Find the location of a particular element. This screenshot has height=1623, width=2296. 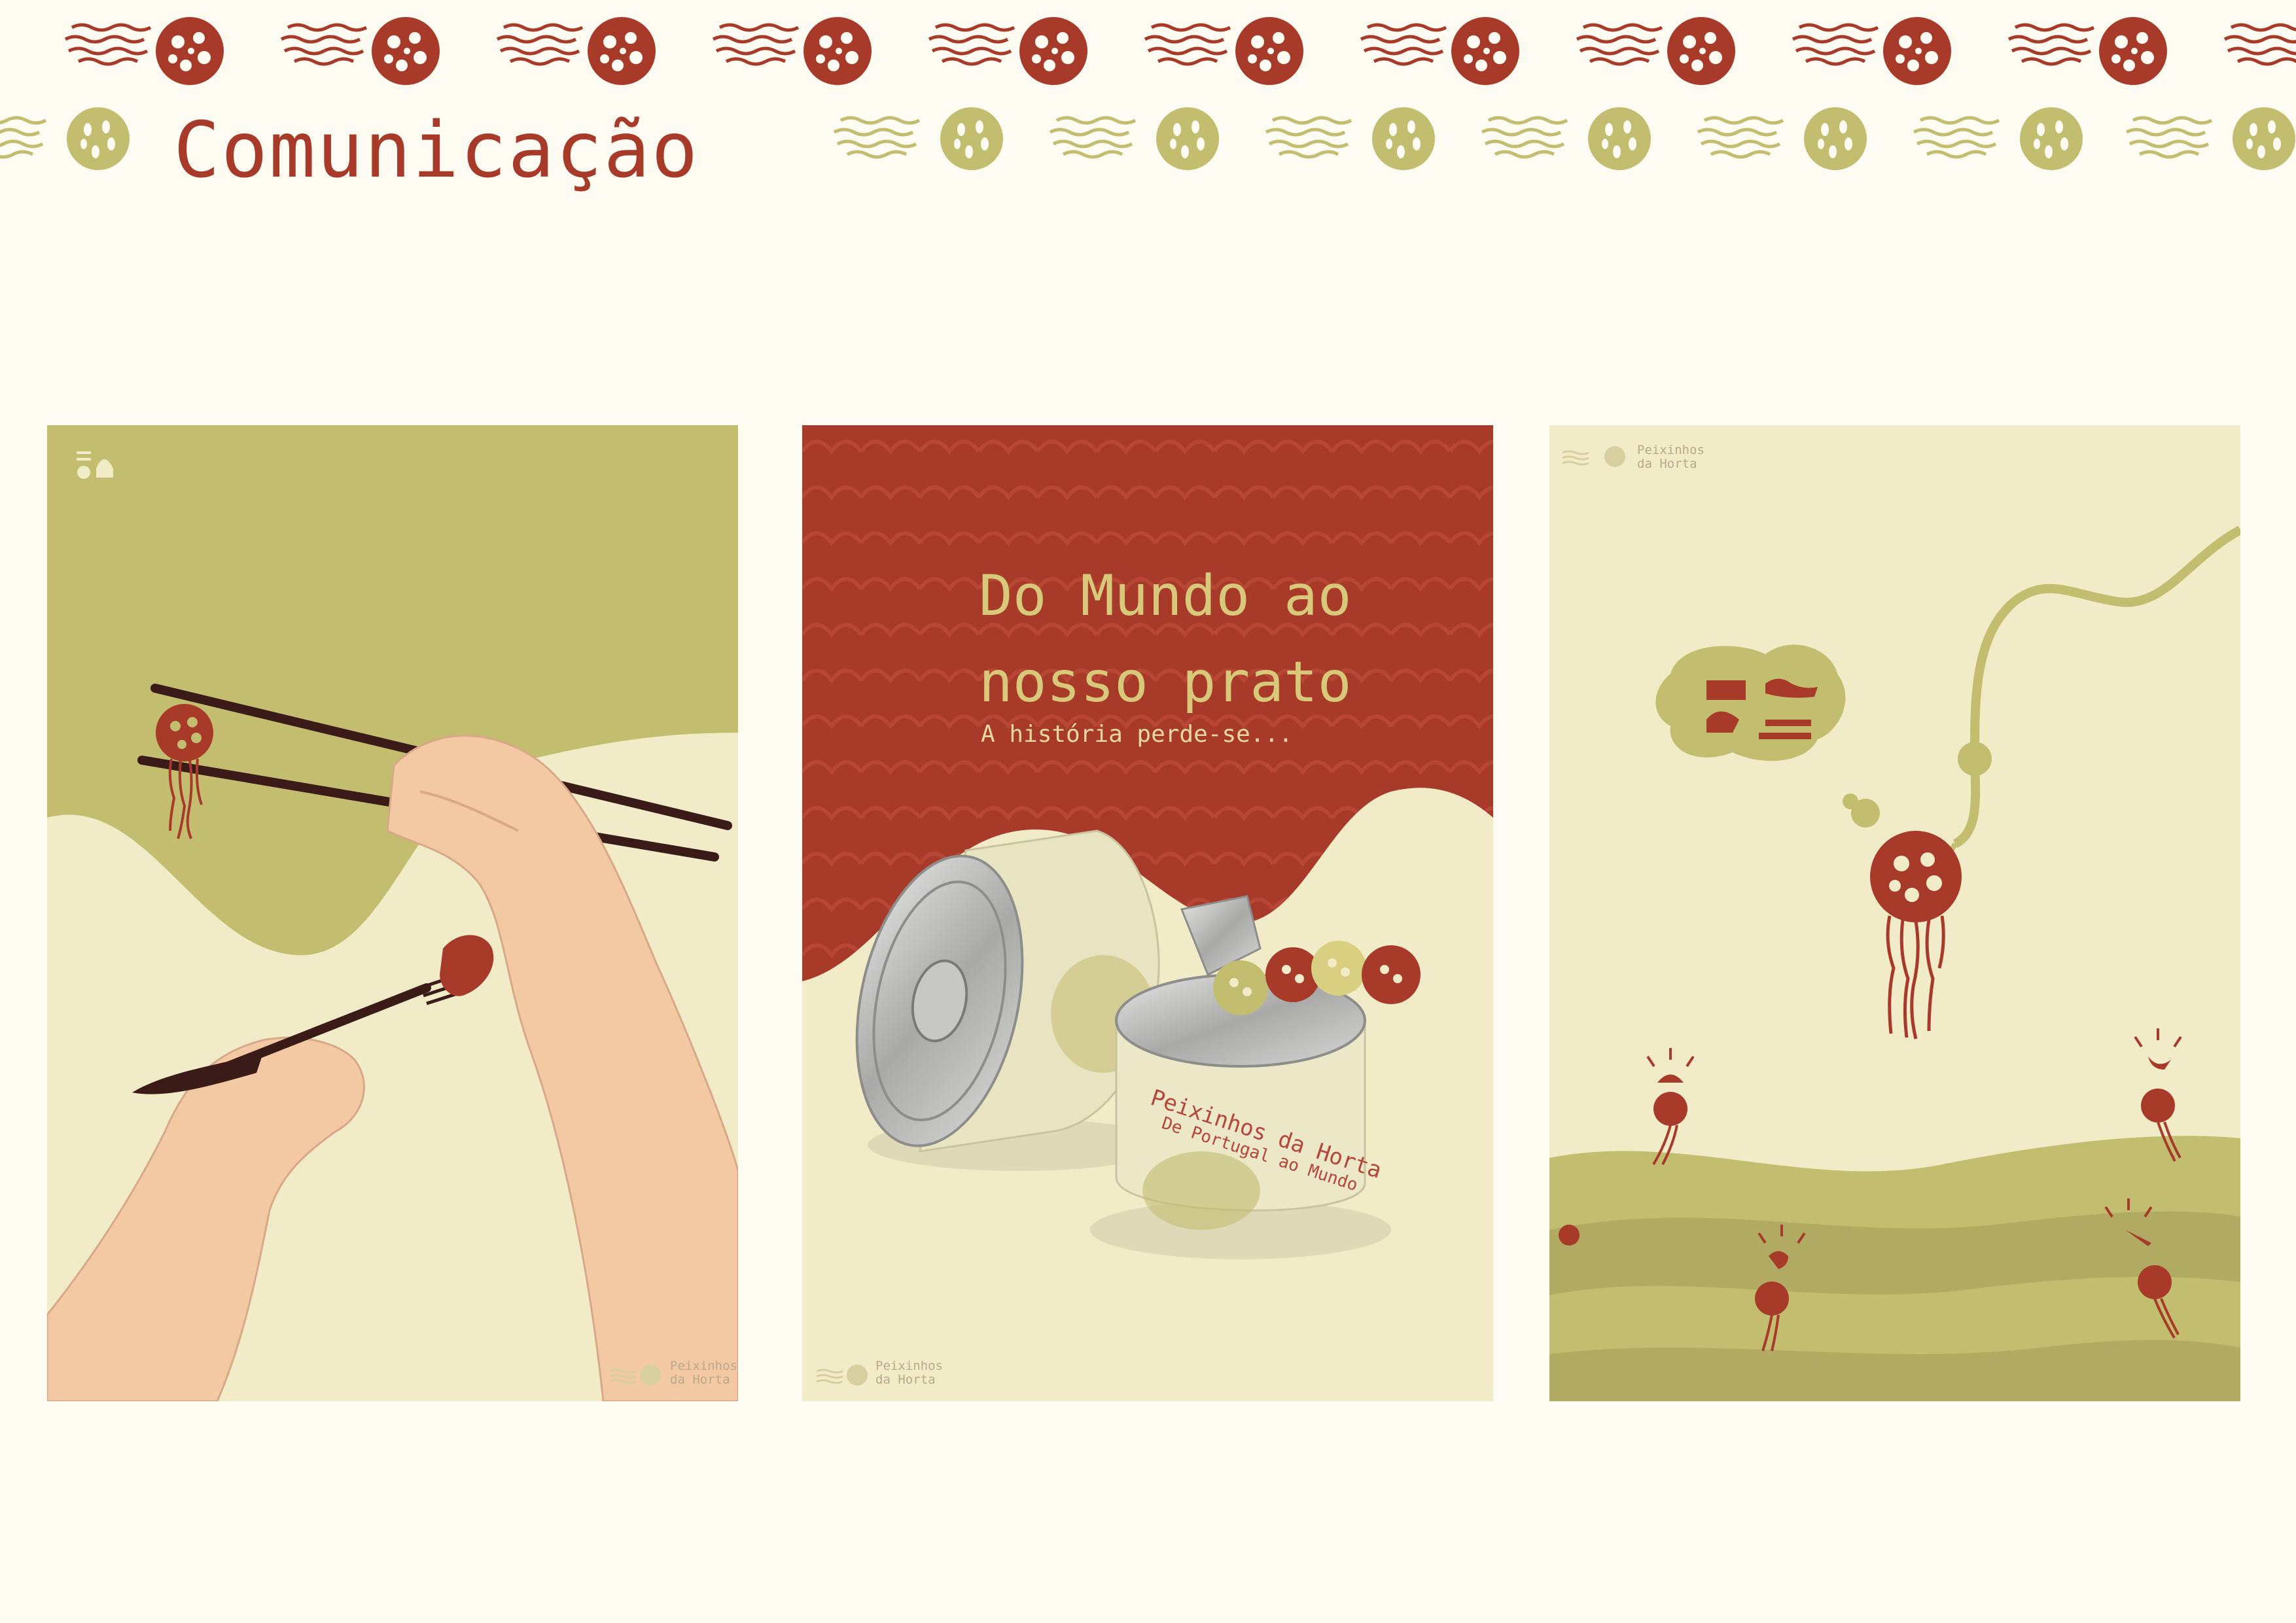

poster-headline: Do Mundo ao nosso prato is located at coordinates (1165, 639).